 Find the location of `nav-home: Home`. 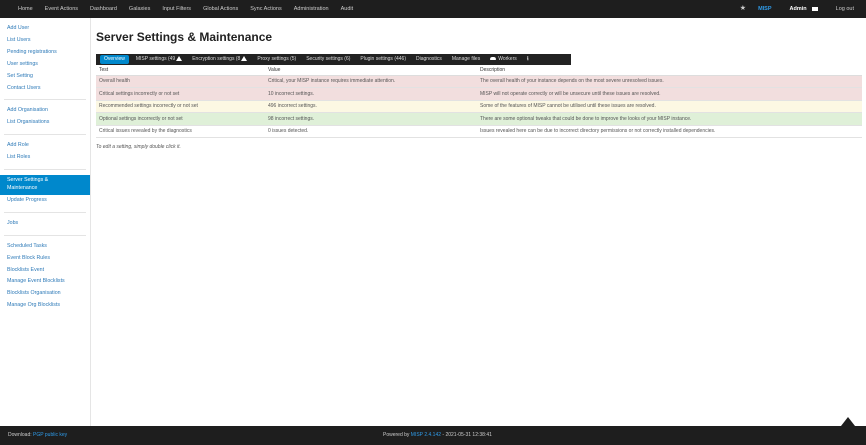

nav-home: Home is located at coordinates (25, 9).